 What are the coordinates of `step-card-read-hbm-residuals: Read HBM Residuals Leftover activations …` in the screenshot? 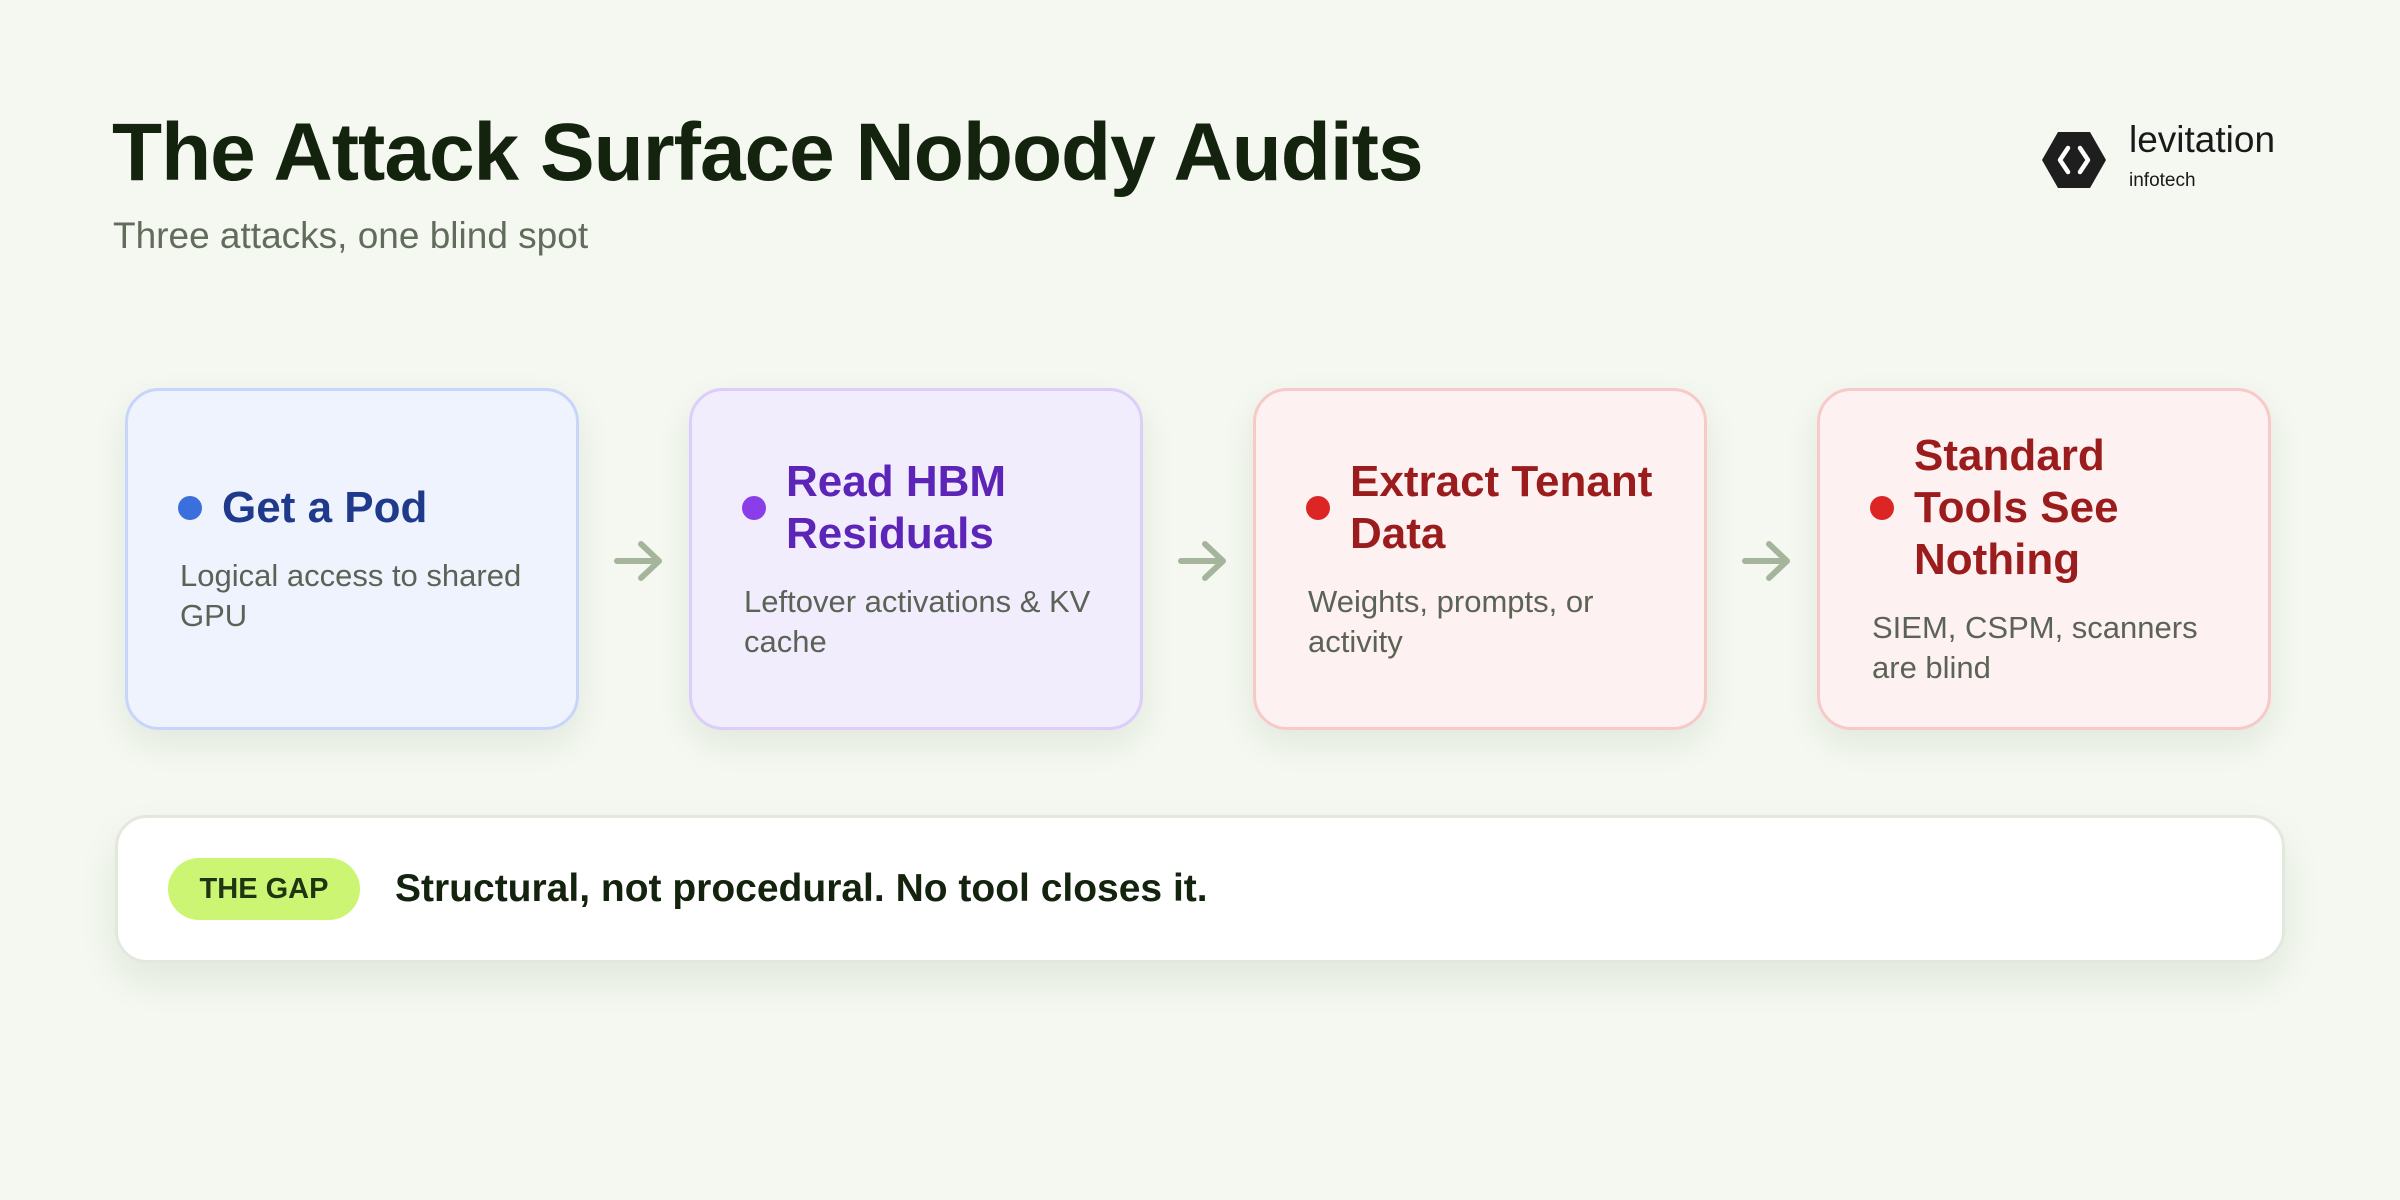 It's located at (916, 559).